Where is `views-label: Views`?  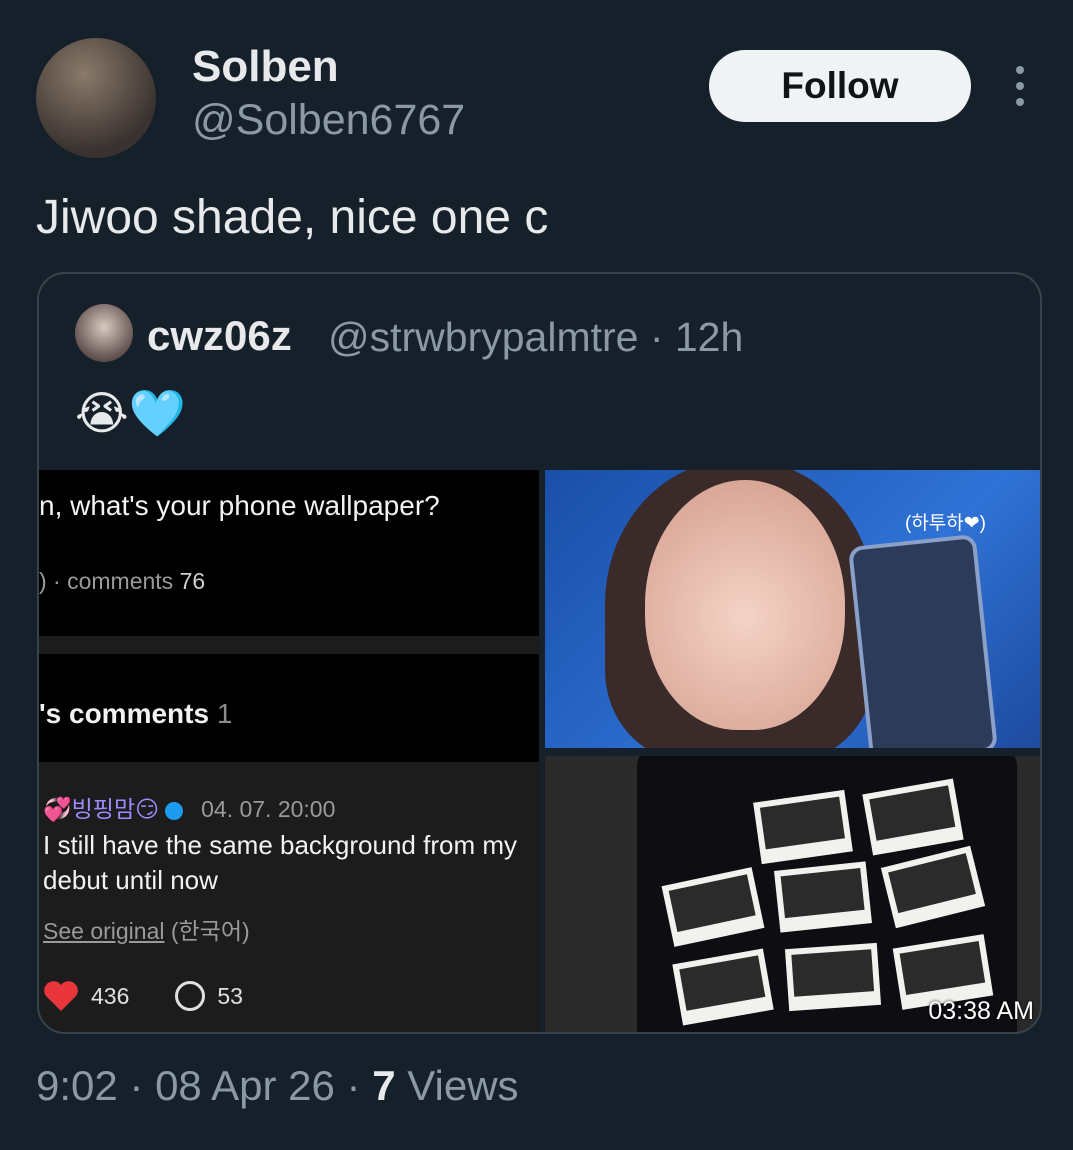
views-label: Views is located at coordinates (457, 1085).